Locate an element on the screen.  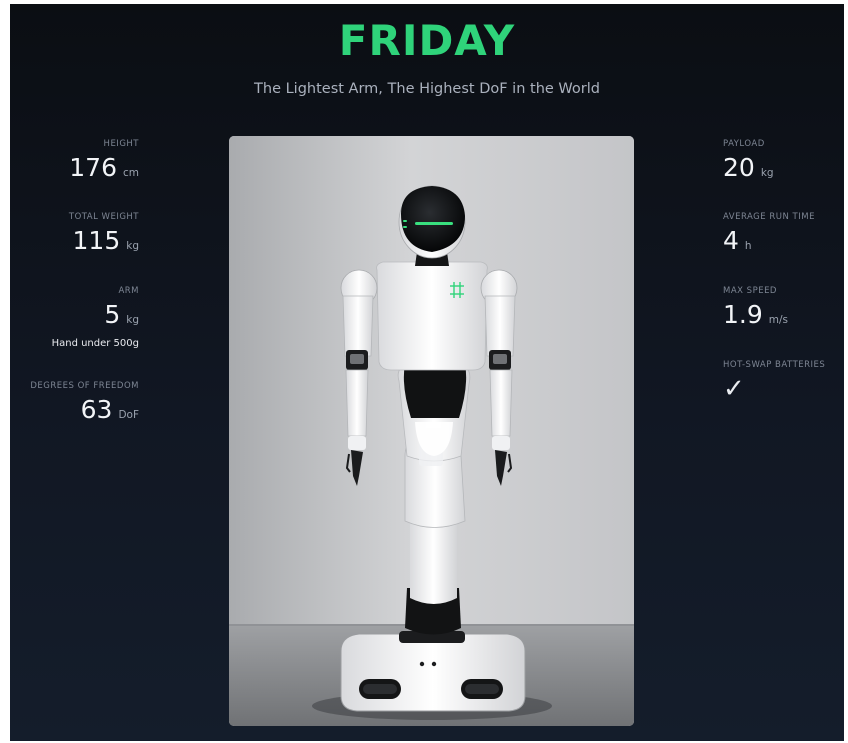
stat-value: 20 is located at coordinates (739, 167).